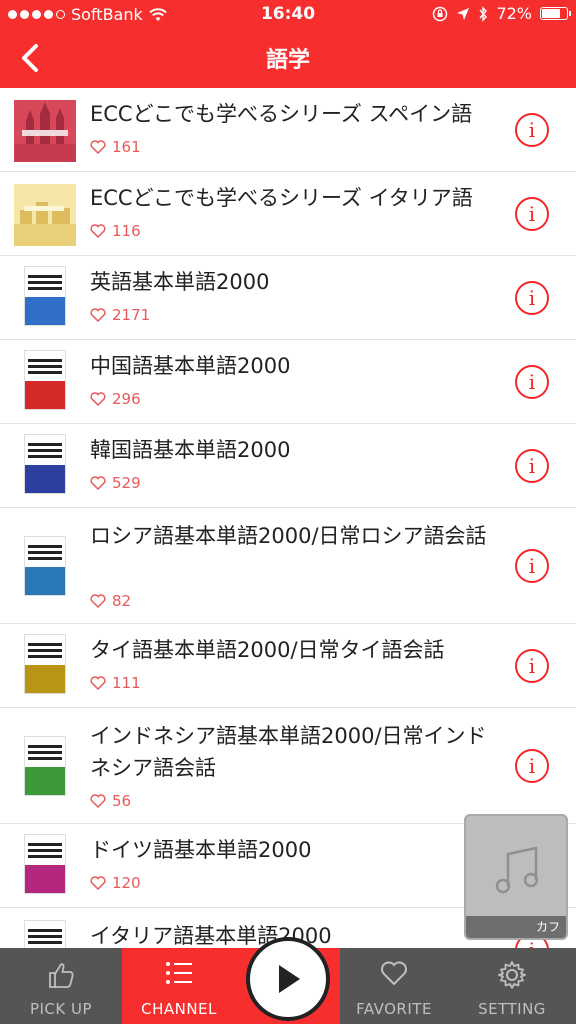 This screenshot has height=1024, width=576. Describe the element at coordinates (45, 766) in the screenshot. I see `book-cover-indonesian` at that location.